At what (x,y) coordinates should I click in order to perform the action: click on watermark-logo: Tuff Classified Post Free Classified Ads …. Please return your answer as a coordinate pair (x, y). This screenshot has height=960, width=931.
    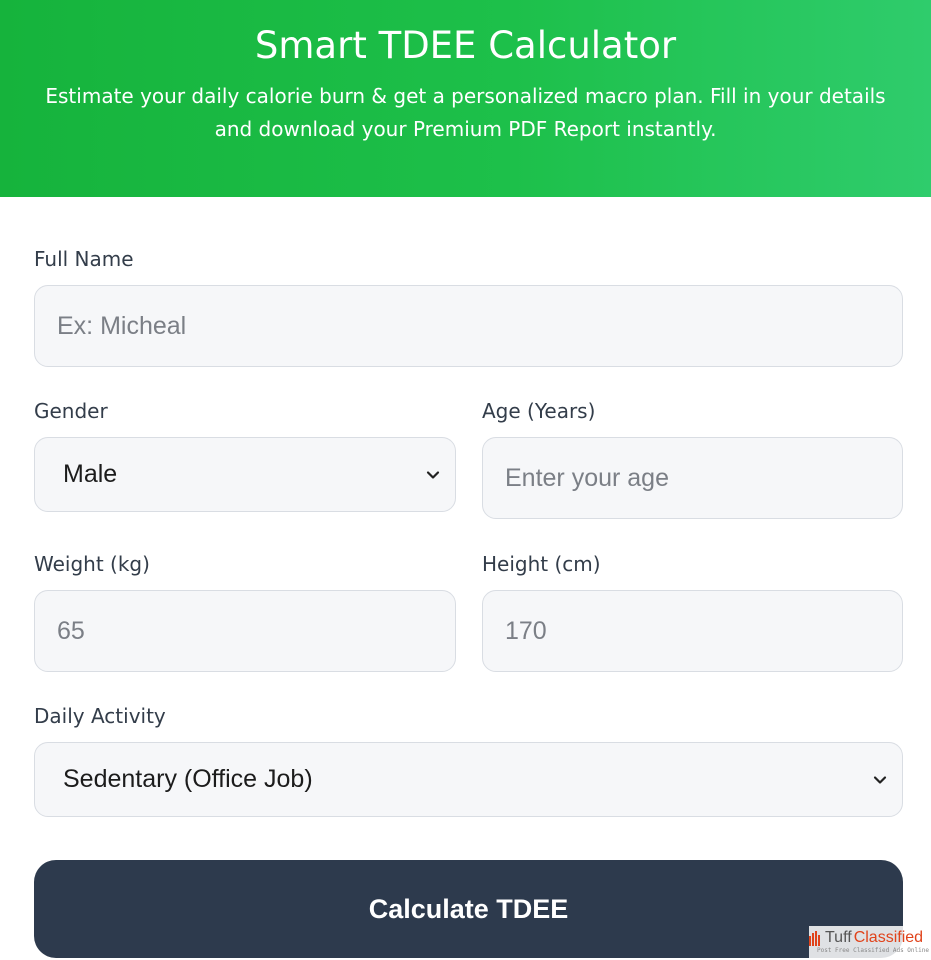
    Looking at the image, I should click on (869, 942).